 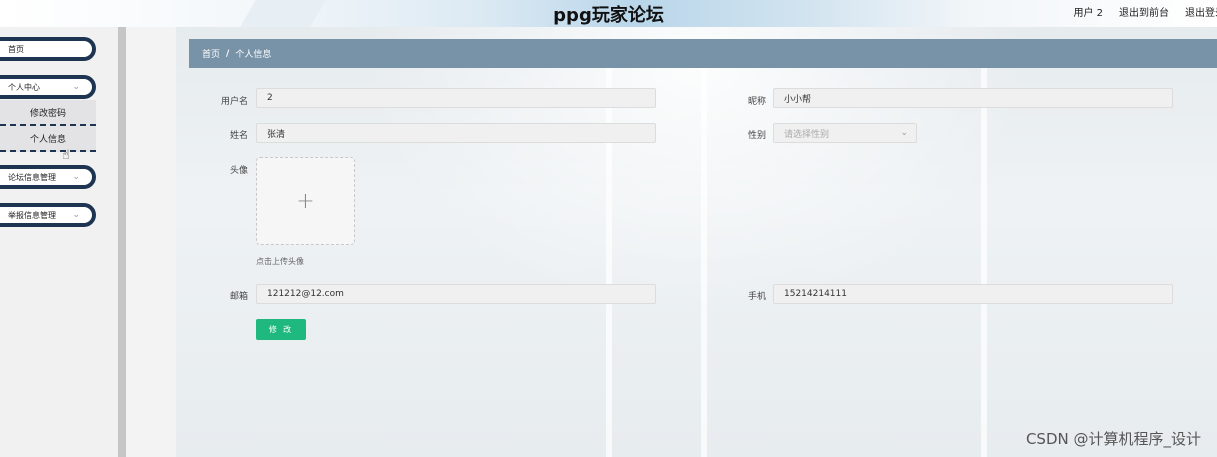 I want to click on site-title: ppg玩家论坛, so click(x=608, y=15).